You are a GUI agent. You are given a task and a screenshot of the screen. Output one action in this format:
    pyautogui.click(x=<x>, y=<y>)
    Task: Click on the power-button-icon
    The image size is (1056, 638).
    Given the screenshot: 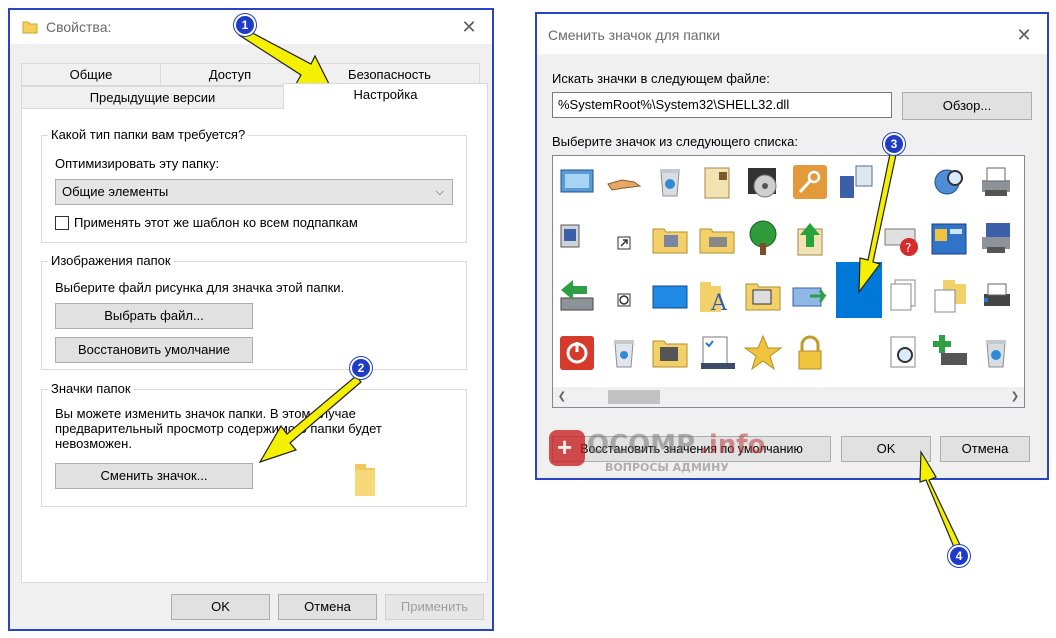 What is the action you would take?
    pyautogui.click(x=624, y=296)
    